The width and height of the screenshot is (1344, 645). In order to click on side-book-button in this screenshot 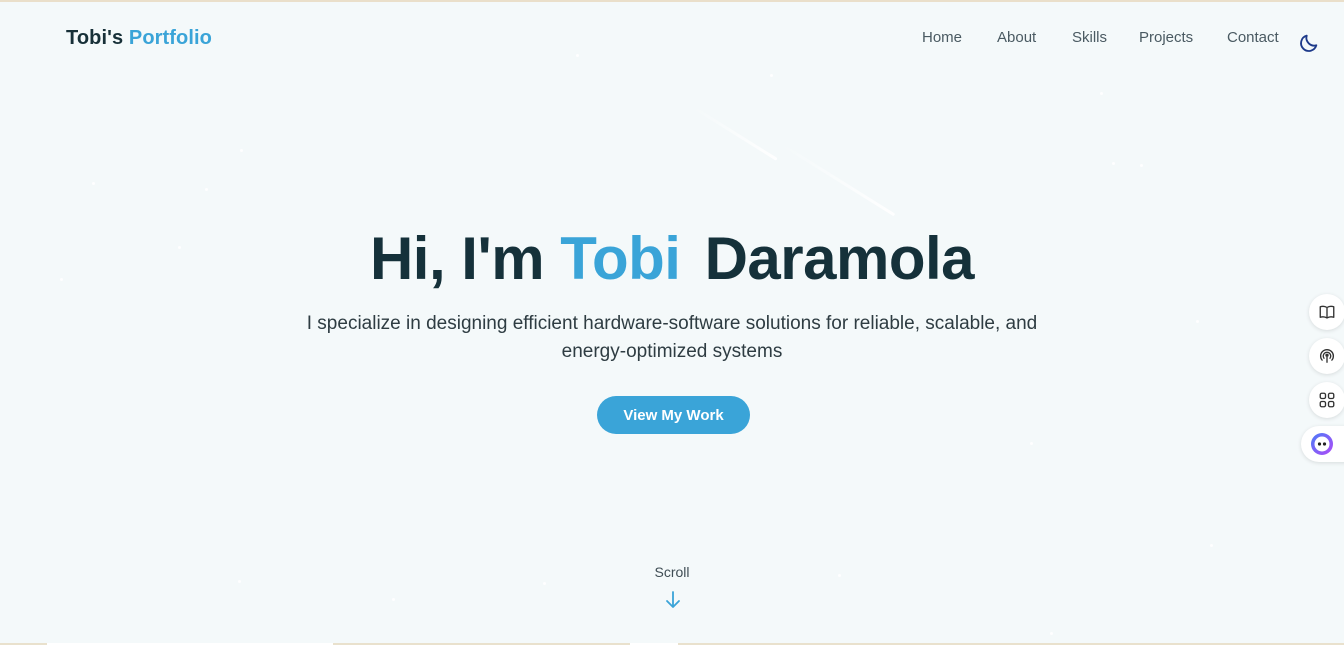, I will do `click(1326, 312)`.